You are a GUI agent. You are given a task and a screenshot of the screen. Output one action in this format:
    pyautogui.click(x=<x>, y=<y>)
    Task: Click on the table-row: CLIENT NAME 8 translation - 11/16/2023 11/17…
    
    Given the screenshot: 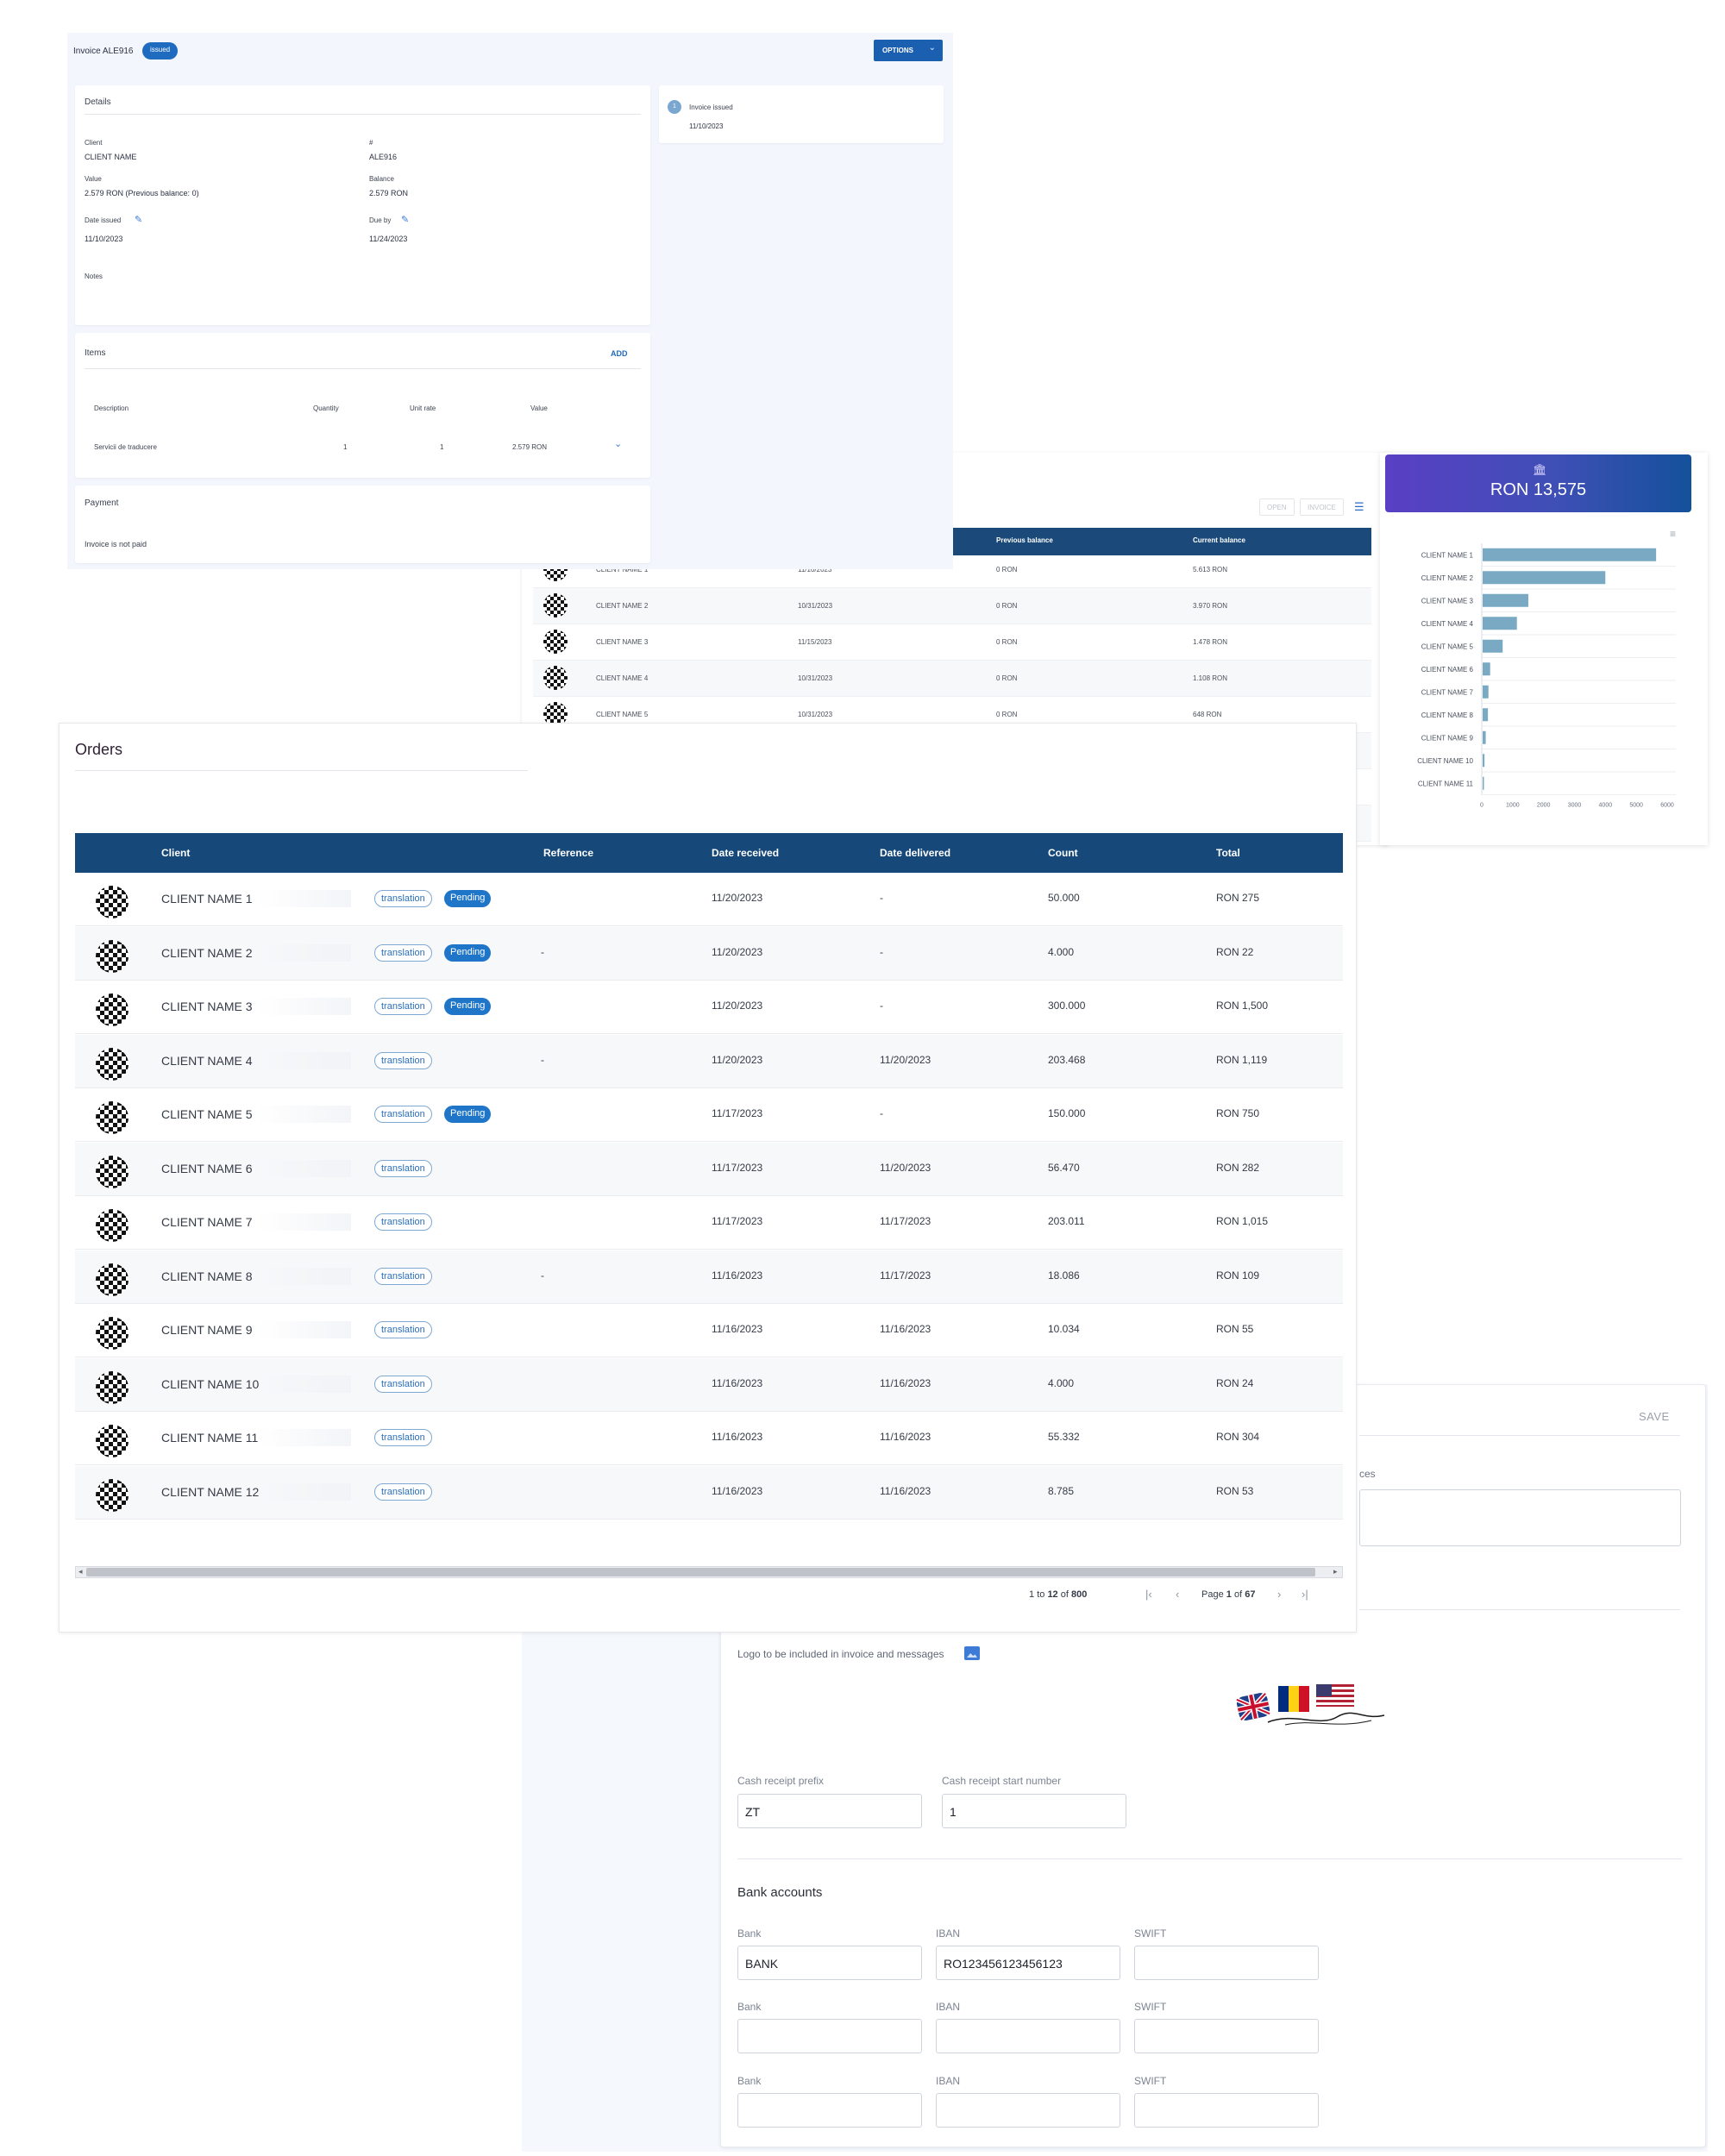 What is the action you would take?
    pyautogui.click(x=709, y=1277)
    